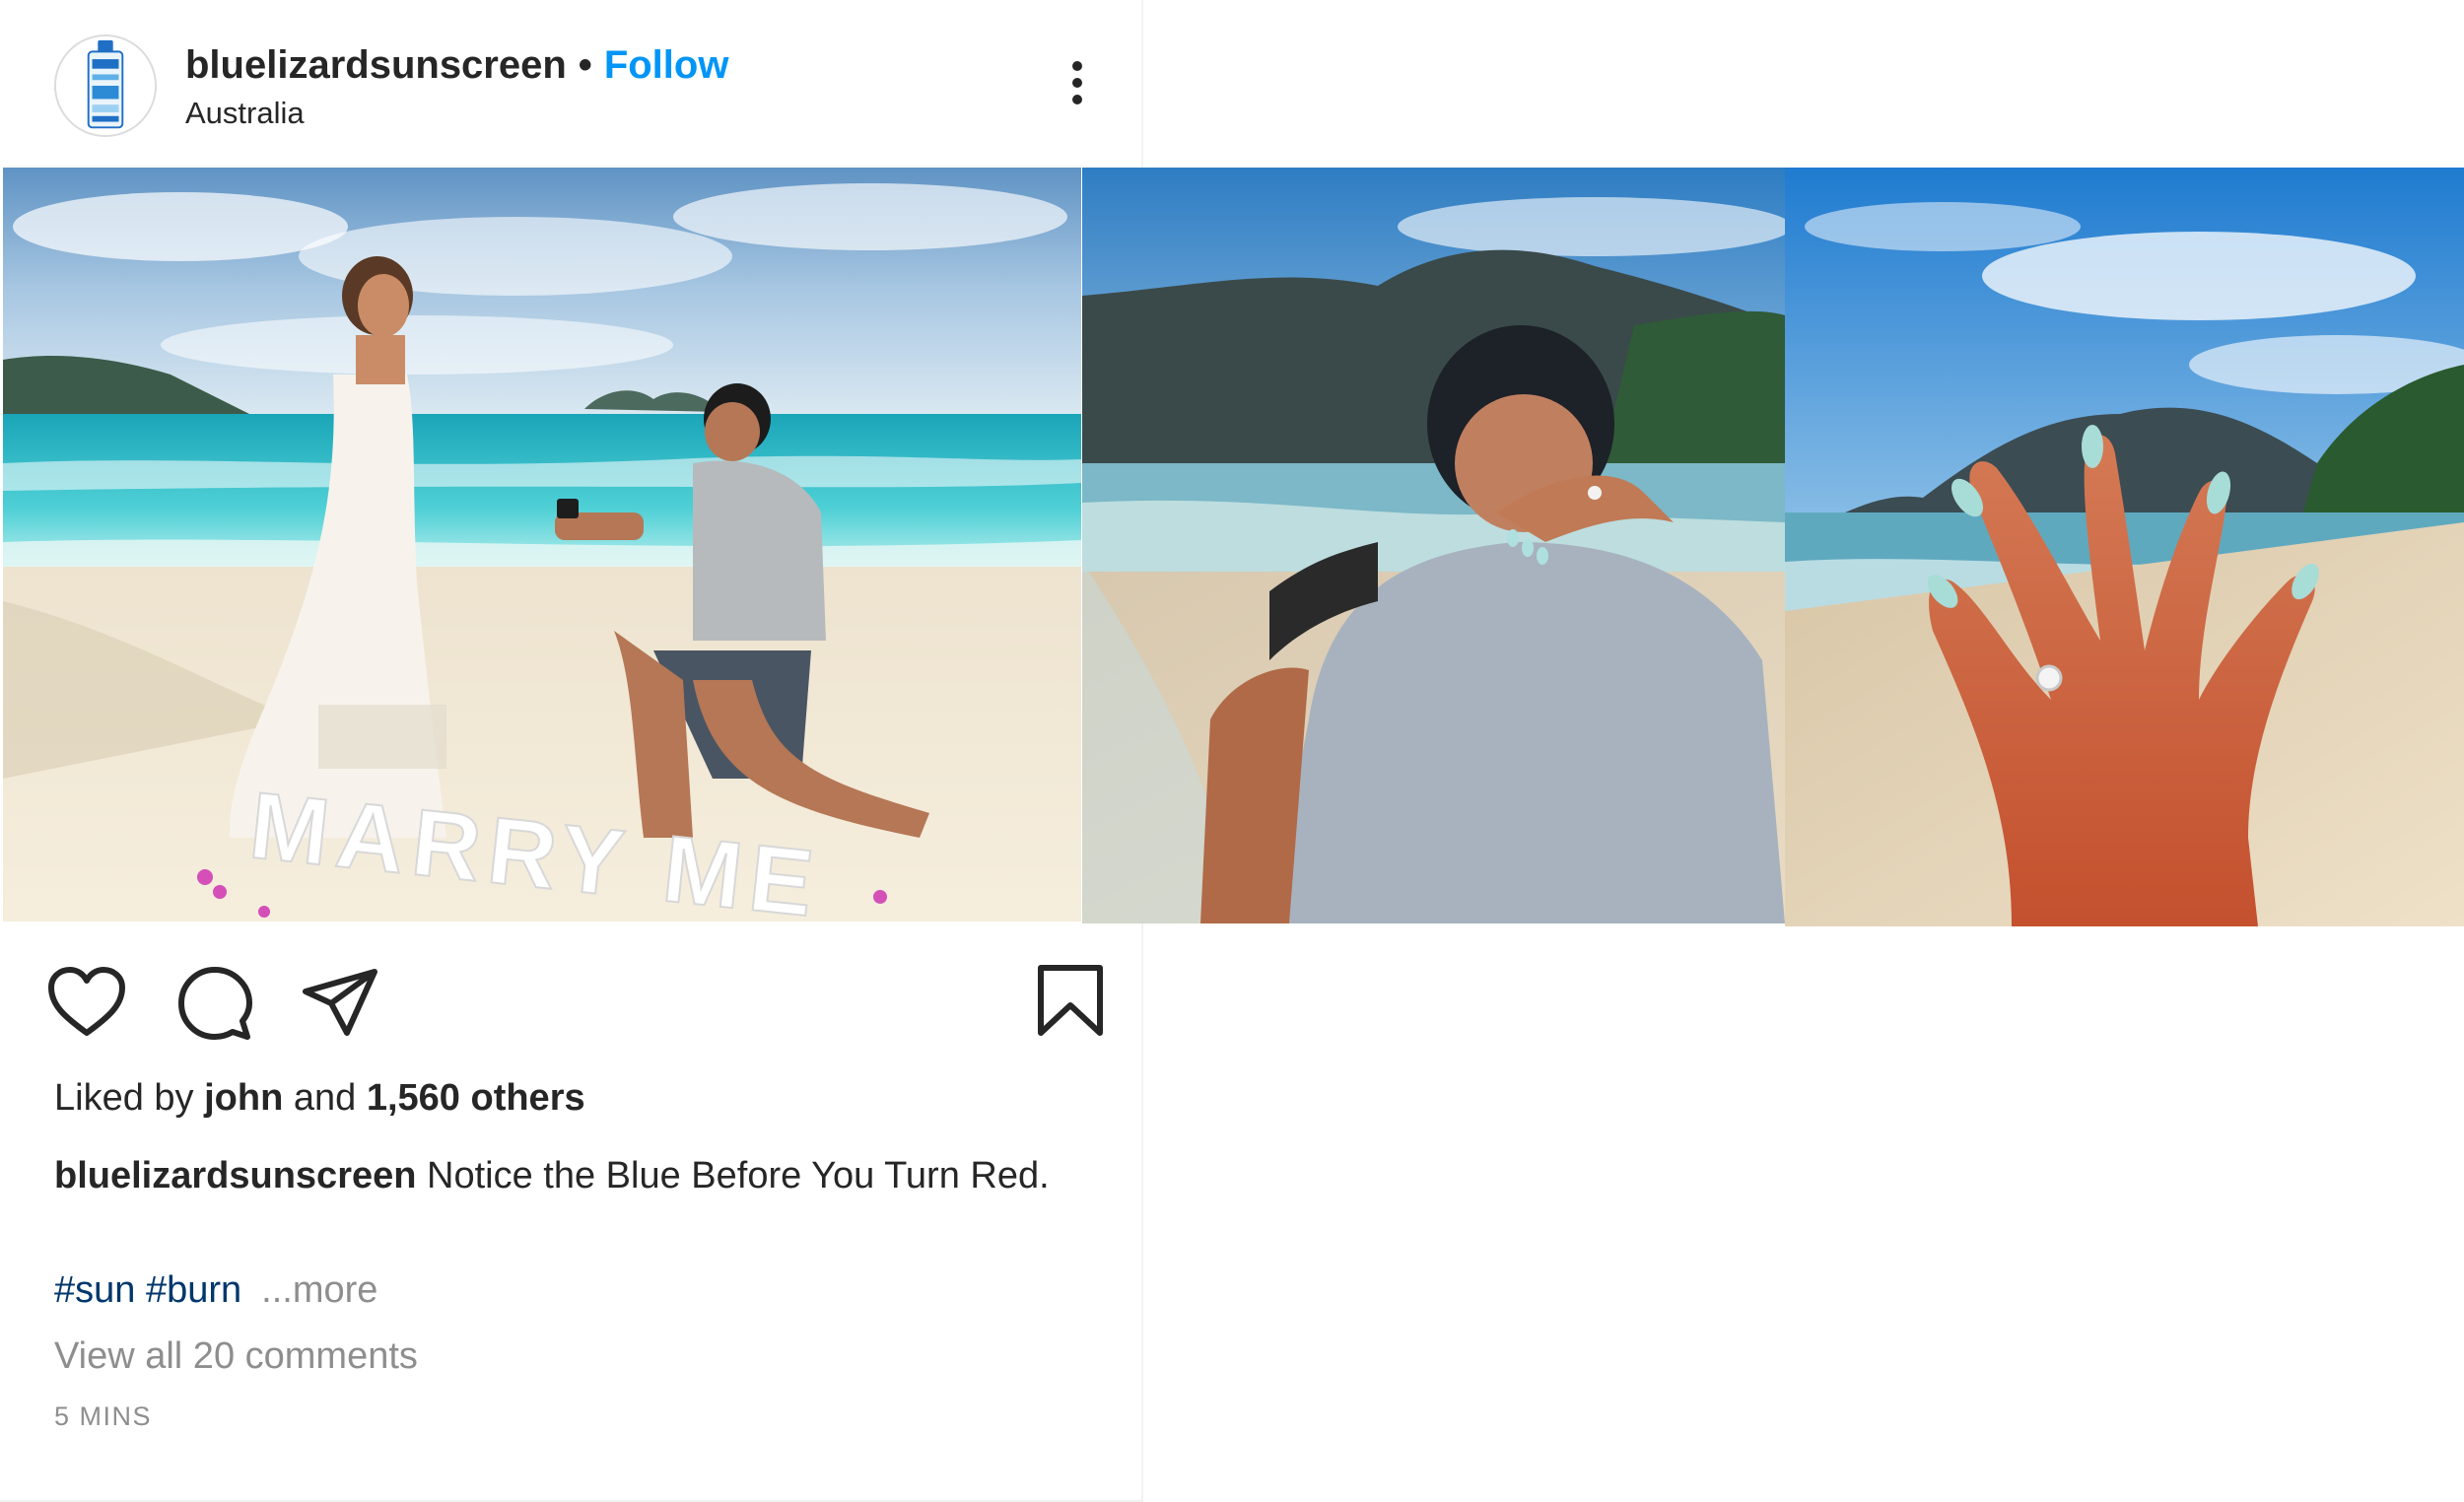 The image size is (2464, 1502). I want to click on likes-middle: and, so click(325, 1098).